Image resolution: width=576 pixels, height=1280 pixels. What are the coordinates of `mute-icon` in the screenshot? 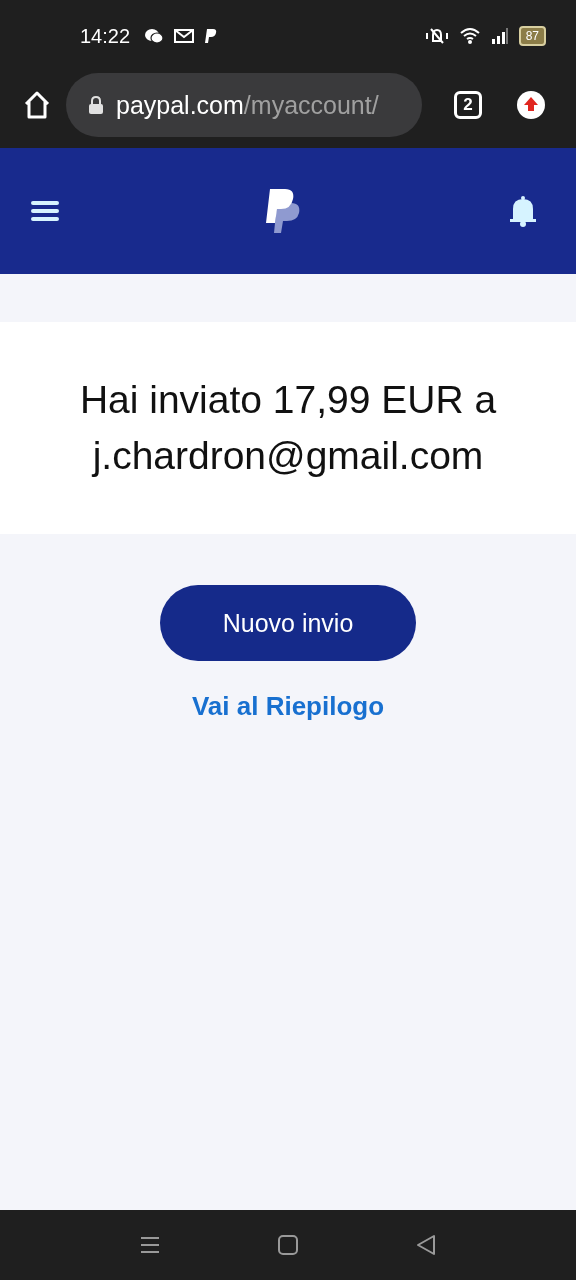 It's located at (436, 36).